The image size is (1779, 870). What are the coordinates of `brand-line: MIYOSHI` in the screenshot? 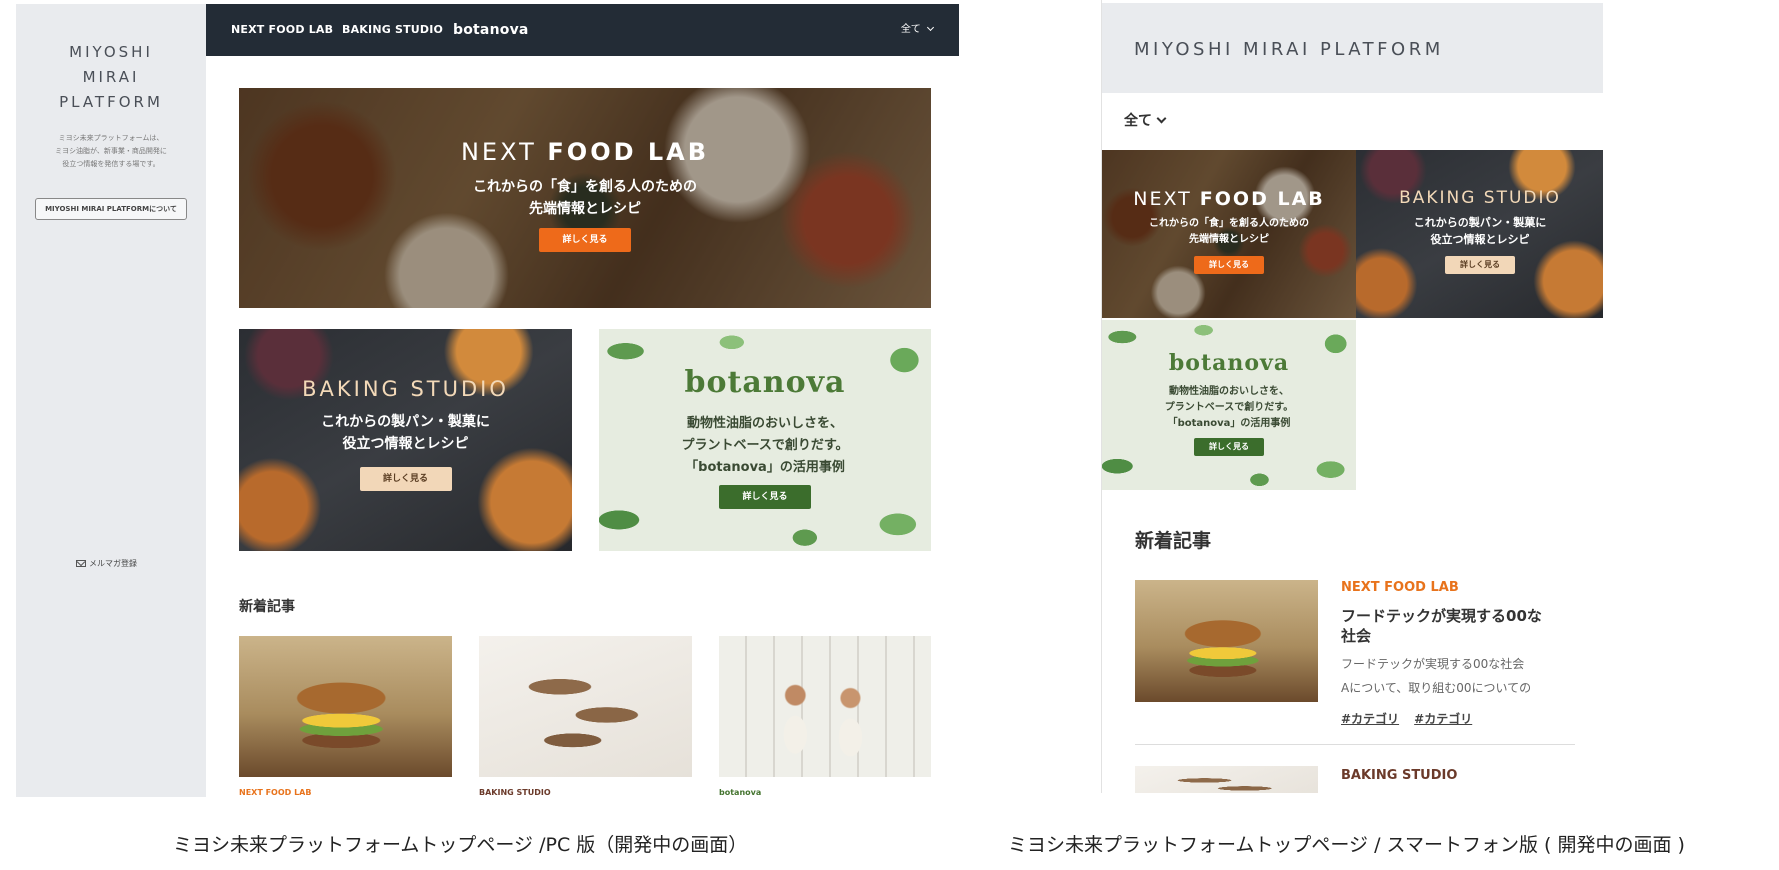 It's located at (111, 52).